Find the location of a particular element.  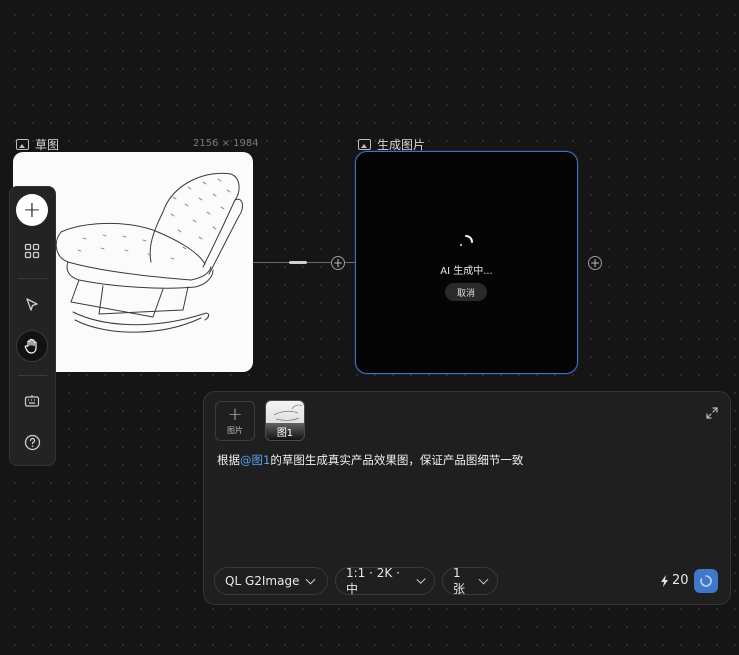

grid-icon is located at coordinates (32, 251).